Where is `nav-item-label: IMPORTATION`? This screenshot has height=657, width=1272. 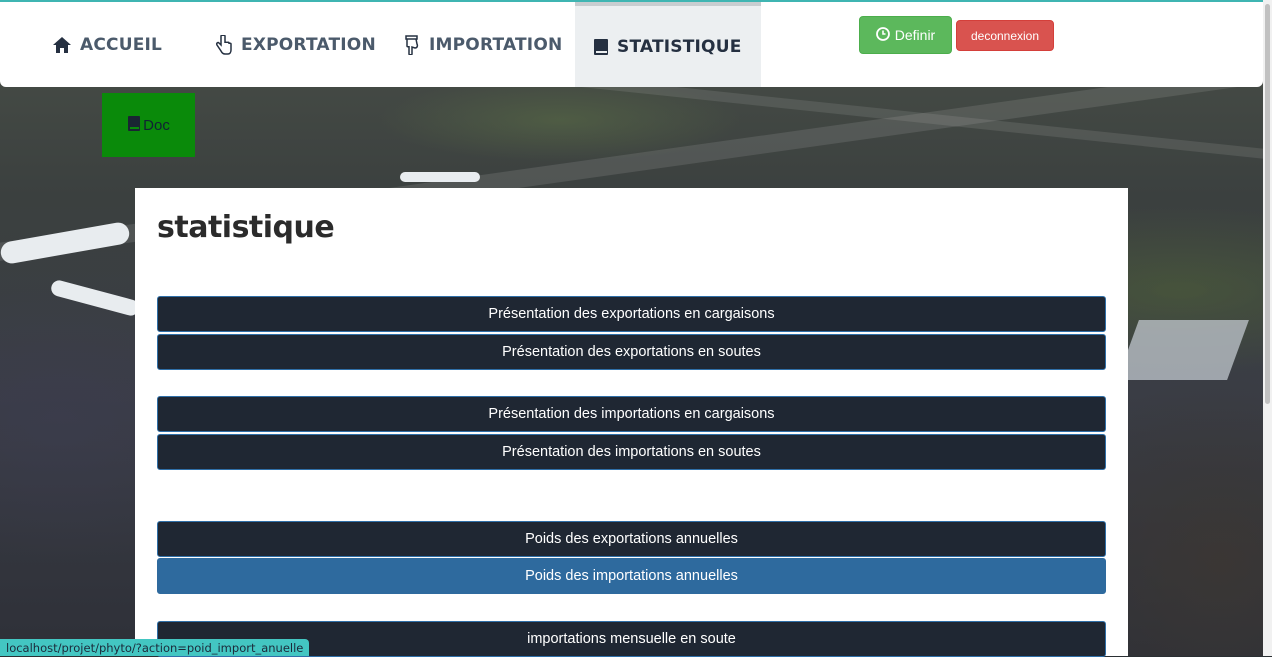 nav-item-label: IMPORTATION is located at coordinates (496, 44).